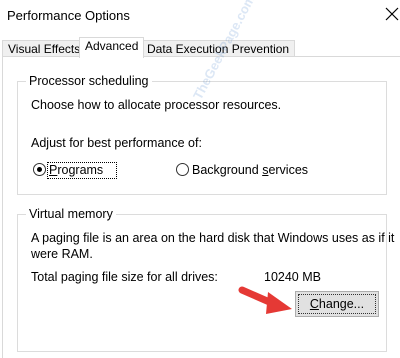 This screenshot has width=400, height=358. I want to click on radio-programs-label: Programs, so click(76, 170).